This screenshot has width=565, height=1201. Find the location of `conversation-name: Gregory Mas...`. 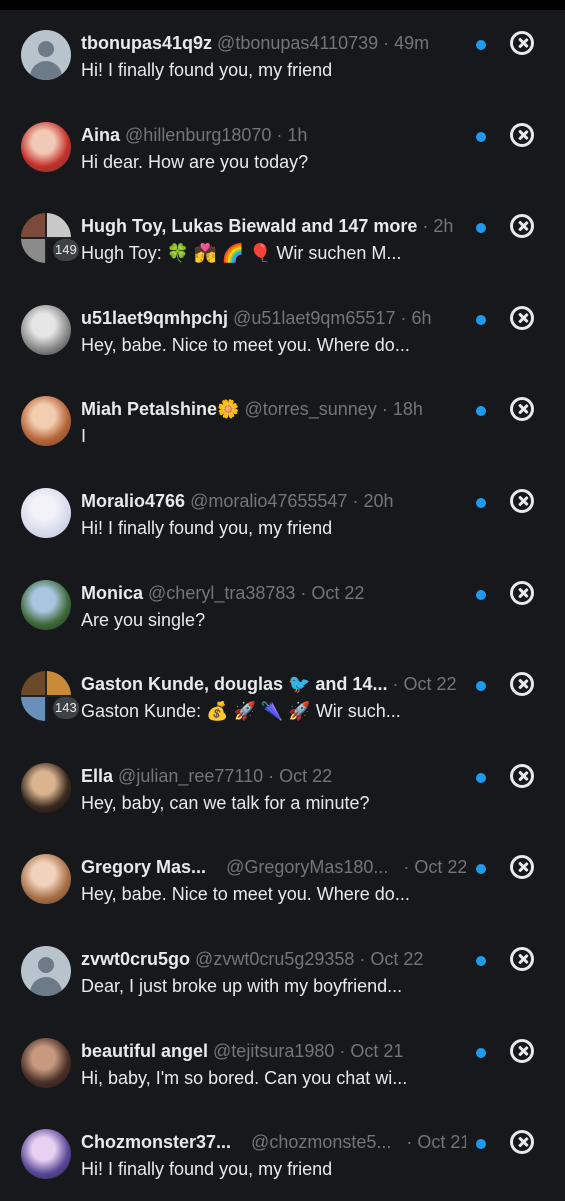

conversation-name: Gregory Mas... is located at coordinates (144, 867).